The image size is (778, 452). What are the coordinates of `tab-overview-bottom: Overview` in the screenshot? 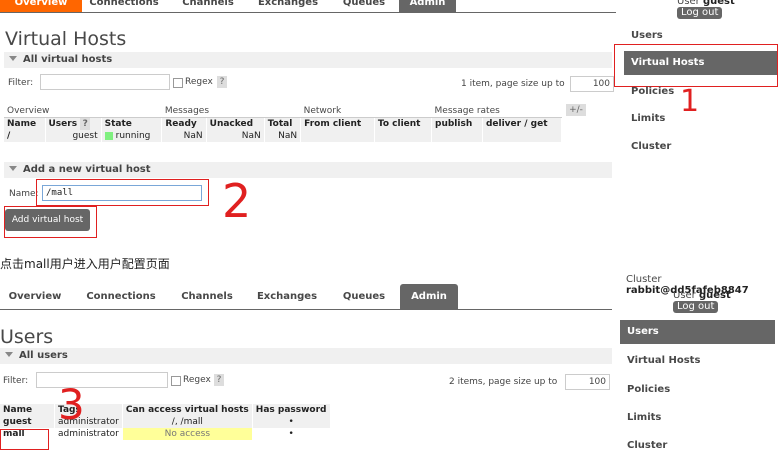 It's located at (35, 297).